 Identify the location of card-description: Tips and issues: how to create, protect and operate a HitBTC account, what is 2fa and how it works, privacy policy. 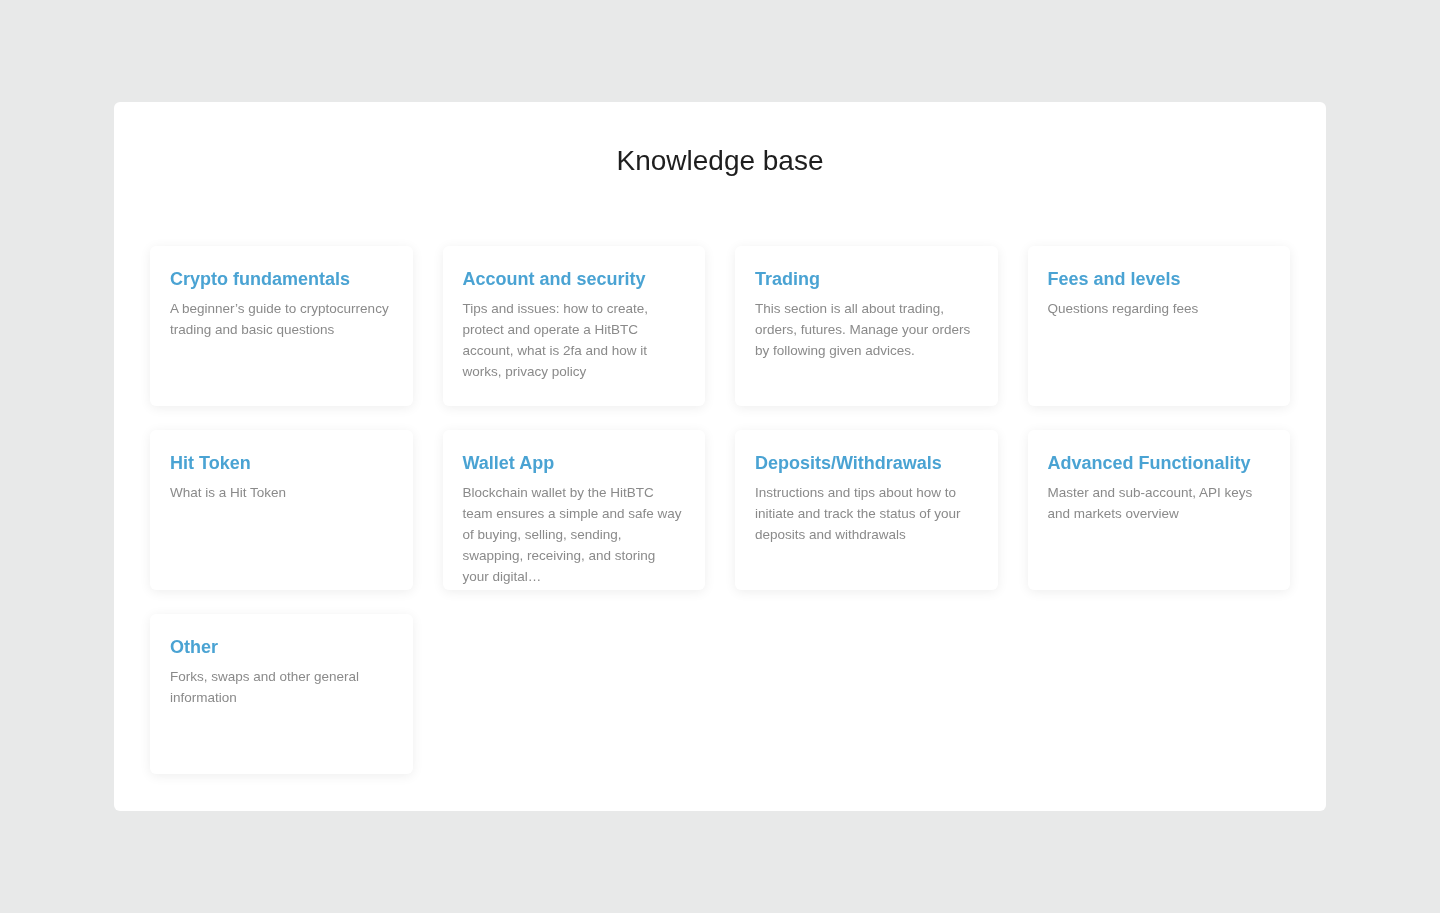
(556, 340).